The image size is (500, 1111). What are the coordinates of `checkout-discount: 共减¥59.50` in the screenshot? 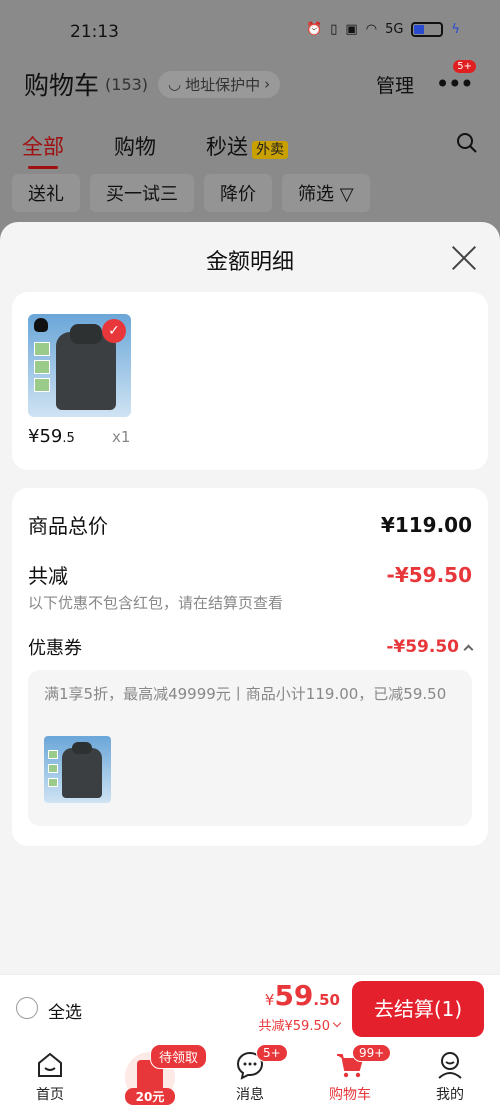 It's located at (294, 1026).